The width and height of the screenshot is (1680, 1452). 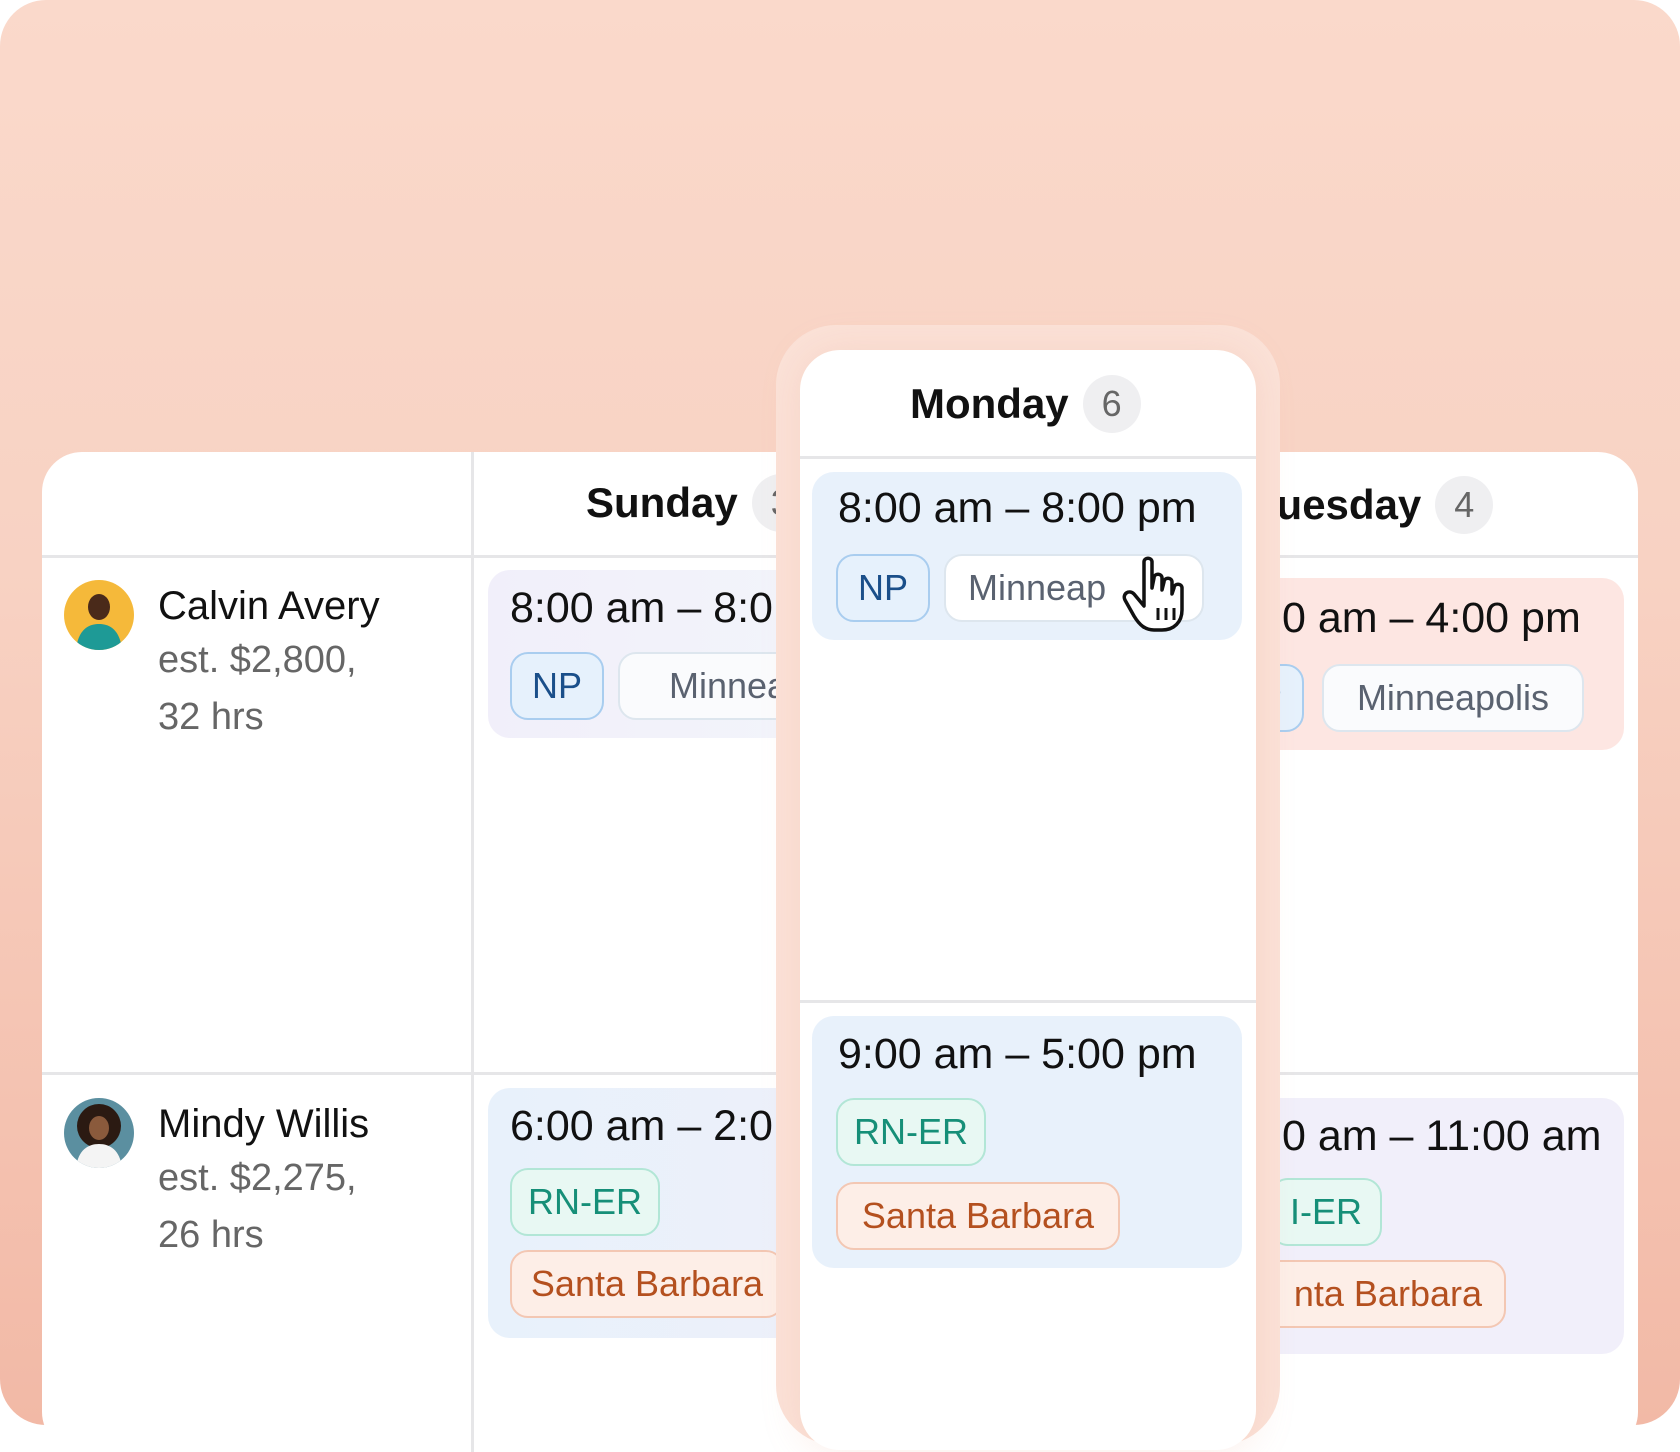 I want to click on worker-row-calvin: Calvin Avery est. $2,800, 32 hrs, so click(x=241, y=663).